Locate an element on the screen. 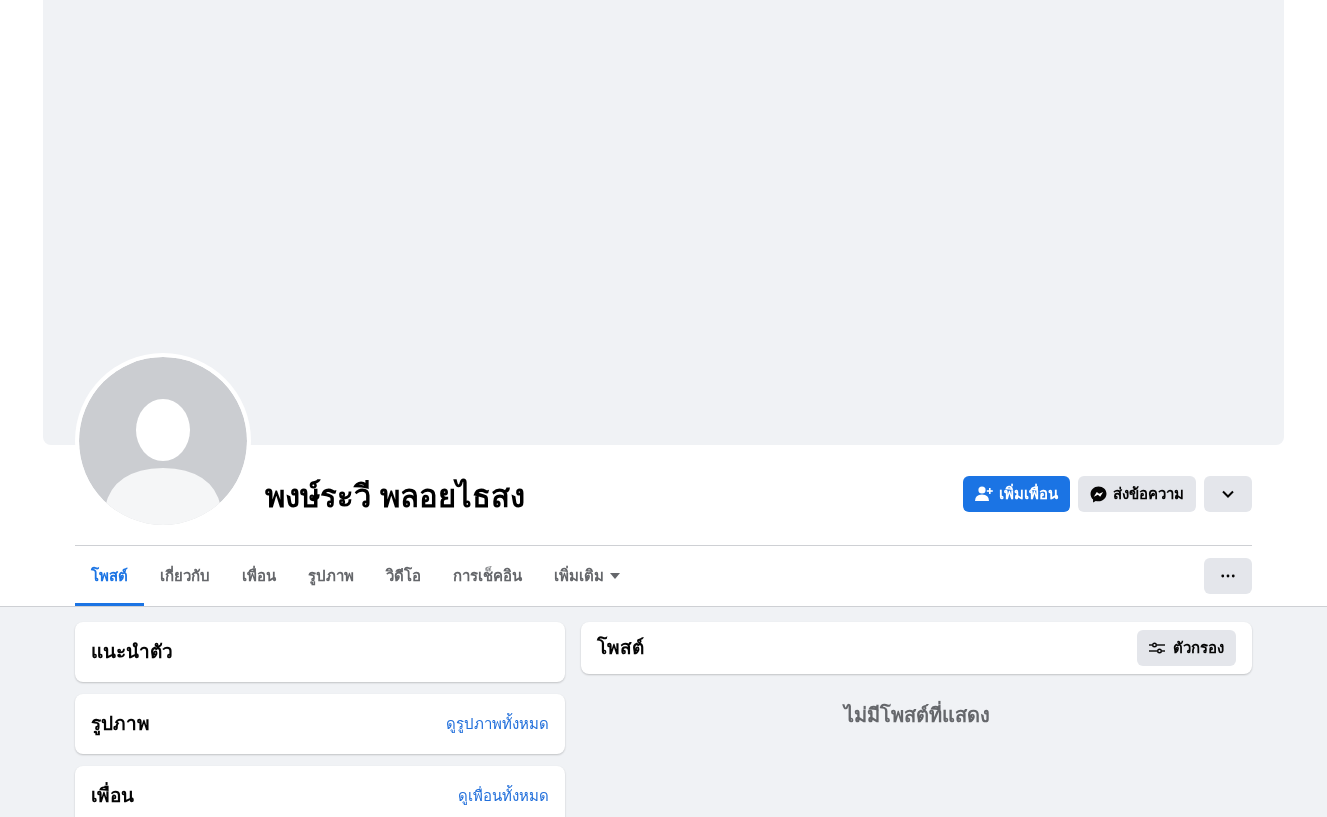 The height and width of the screenshot is (817, 1327). filter-icon is located at coordinates (1157, 648).